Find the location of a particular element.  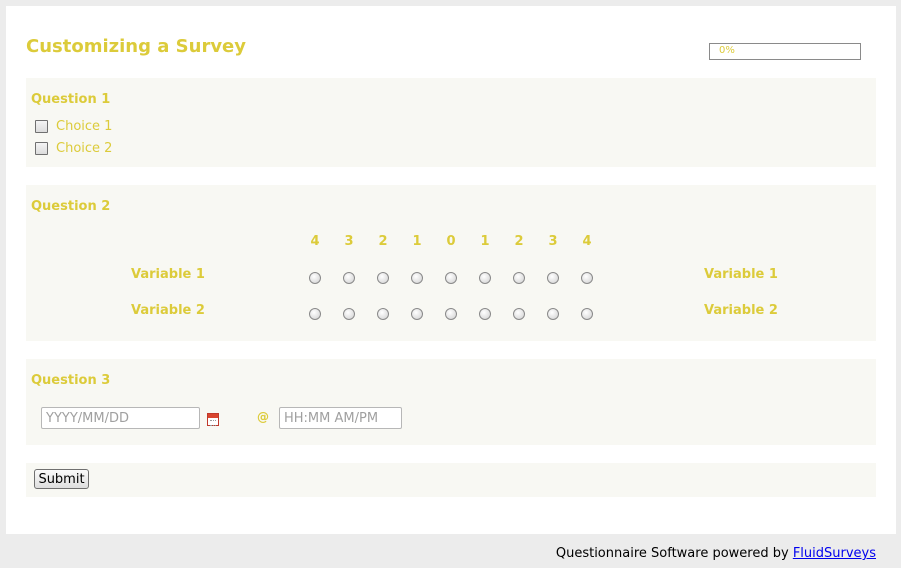

choice-2-checkbox is located at coordinates (41, 148).